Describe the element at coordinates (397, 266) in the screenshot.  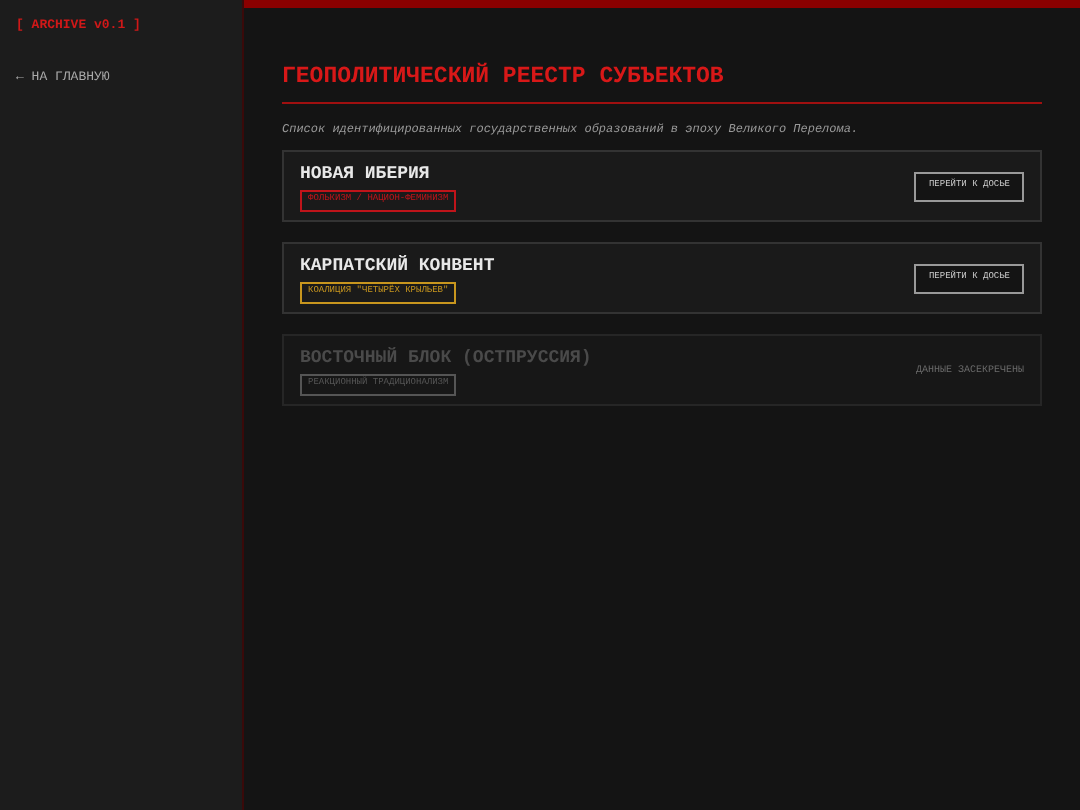
I see `entity-name: КАРПАТСКИЙ КОНВЕНТ` at that location.